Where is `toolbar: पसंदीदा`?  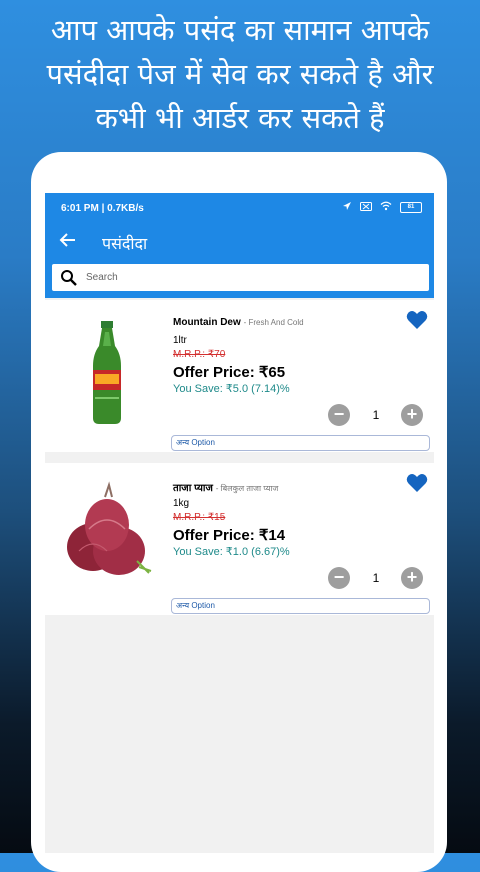 toolbar: पसंदीदा is located at coordinates (239, 243).